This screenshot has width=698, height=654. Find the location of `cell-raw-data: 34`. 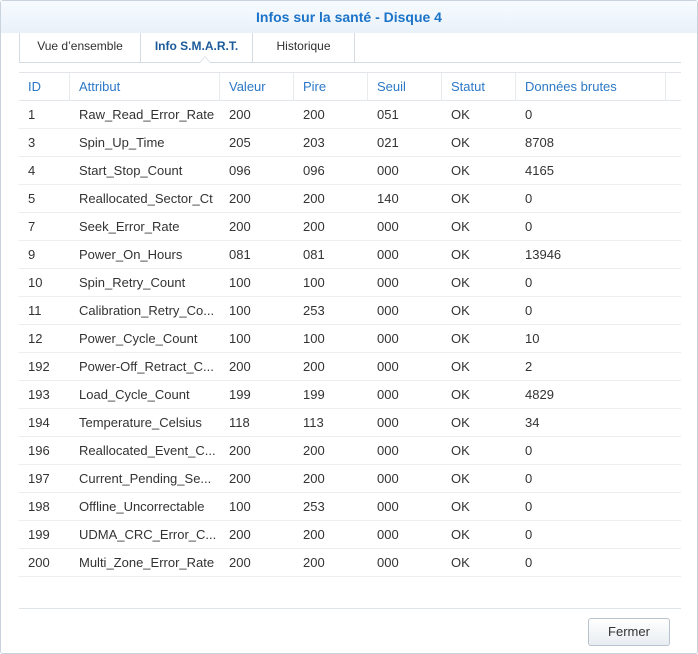

cell-raw-data: 34 is located at coordinates (532, 422).